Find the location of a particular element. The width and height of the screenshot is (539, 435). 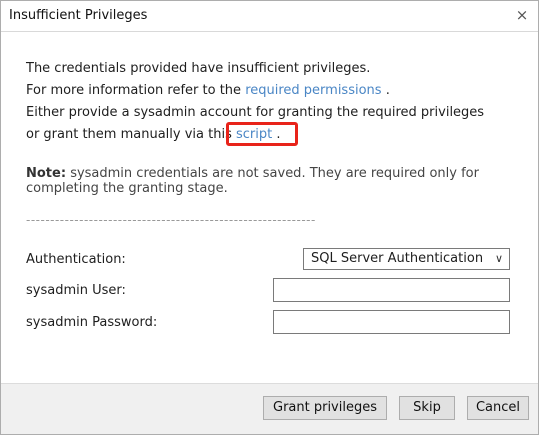

cancel-button: Cancel is located at coordinates (498, 408).